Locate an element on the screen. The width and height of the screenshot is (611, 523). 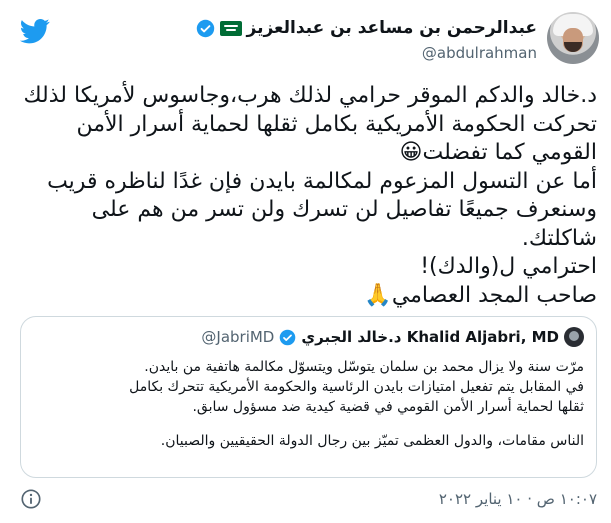
tweet-line: صاحب المجد العصامي🙏 is located at coordinates (303, 296).